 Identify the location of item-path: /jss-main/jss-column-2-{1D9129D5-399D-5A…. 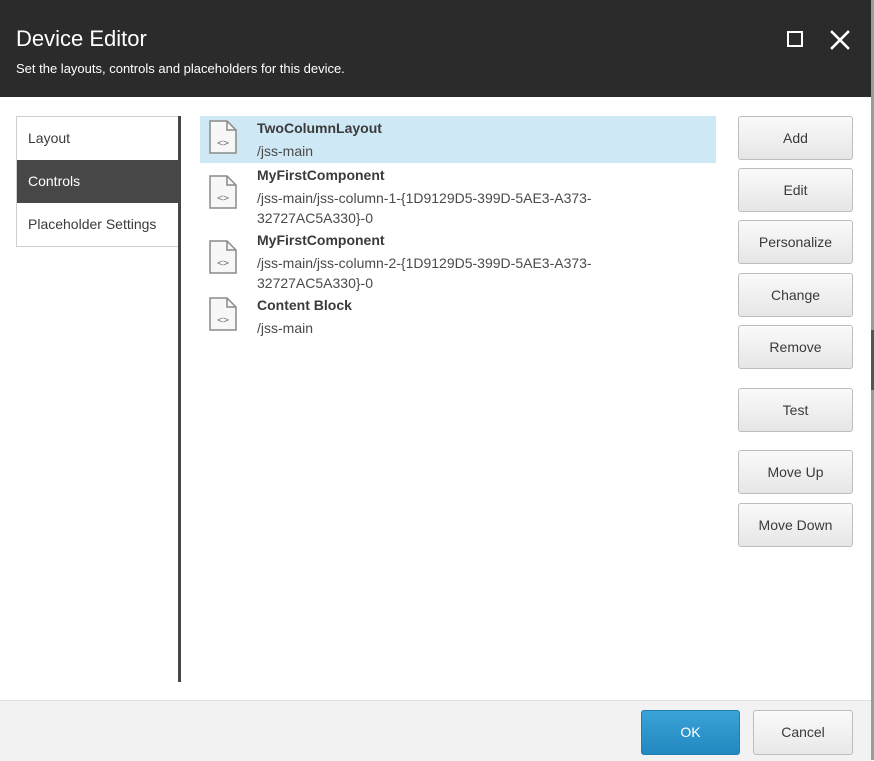
(424, 273).